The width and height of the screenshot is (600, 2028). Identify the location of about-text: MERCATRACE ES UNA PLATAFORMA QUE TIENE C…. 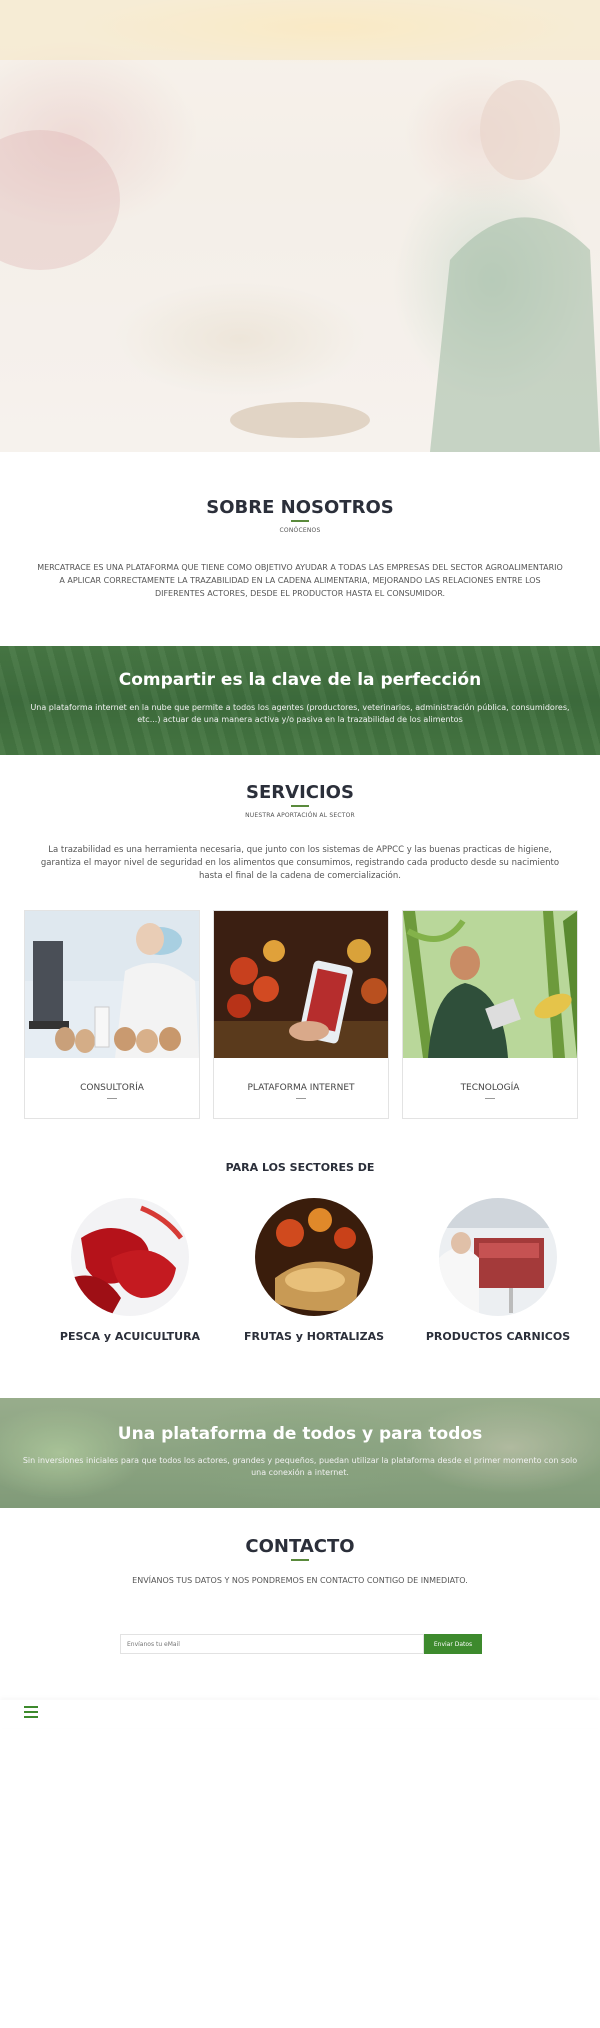
(300, 580).